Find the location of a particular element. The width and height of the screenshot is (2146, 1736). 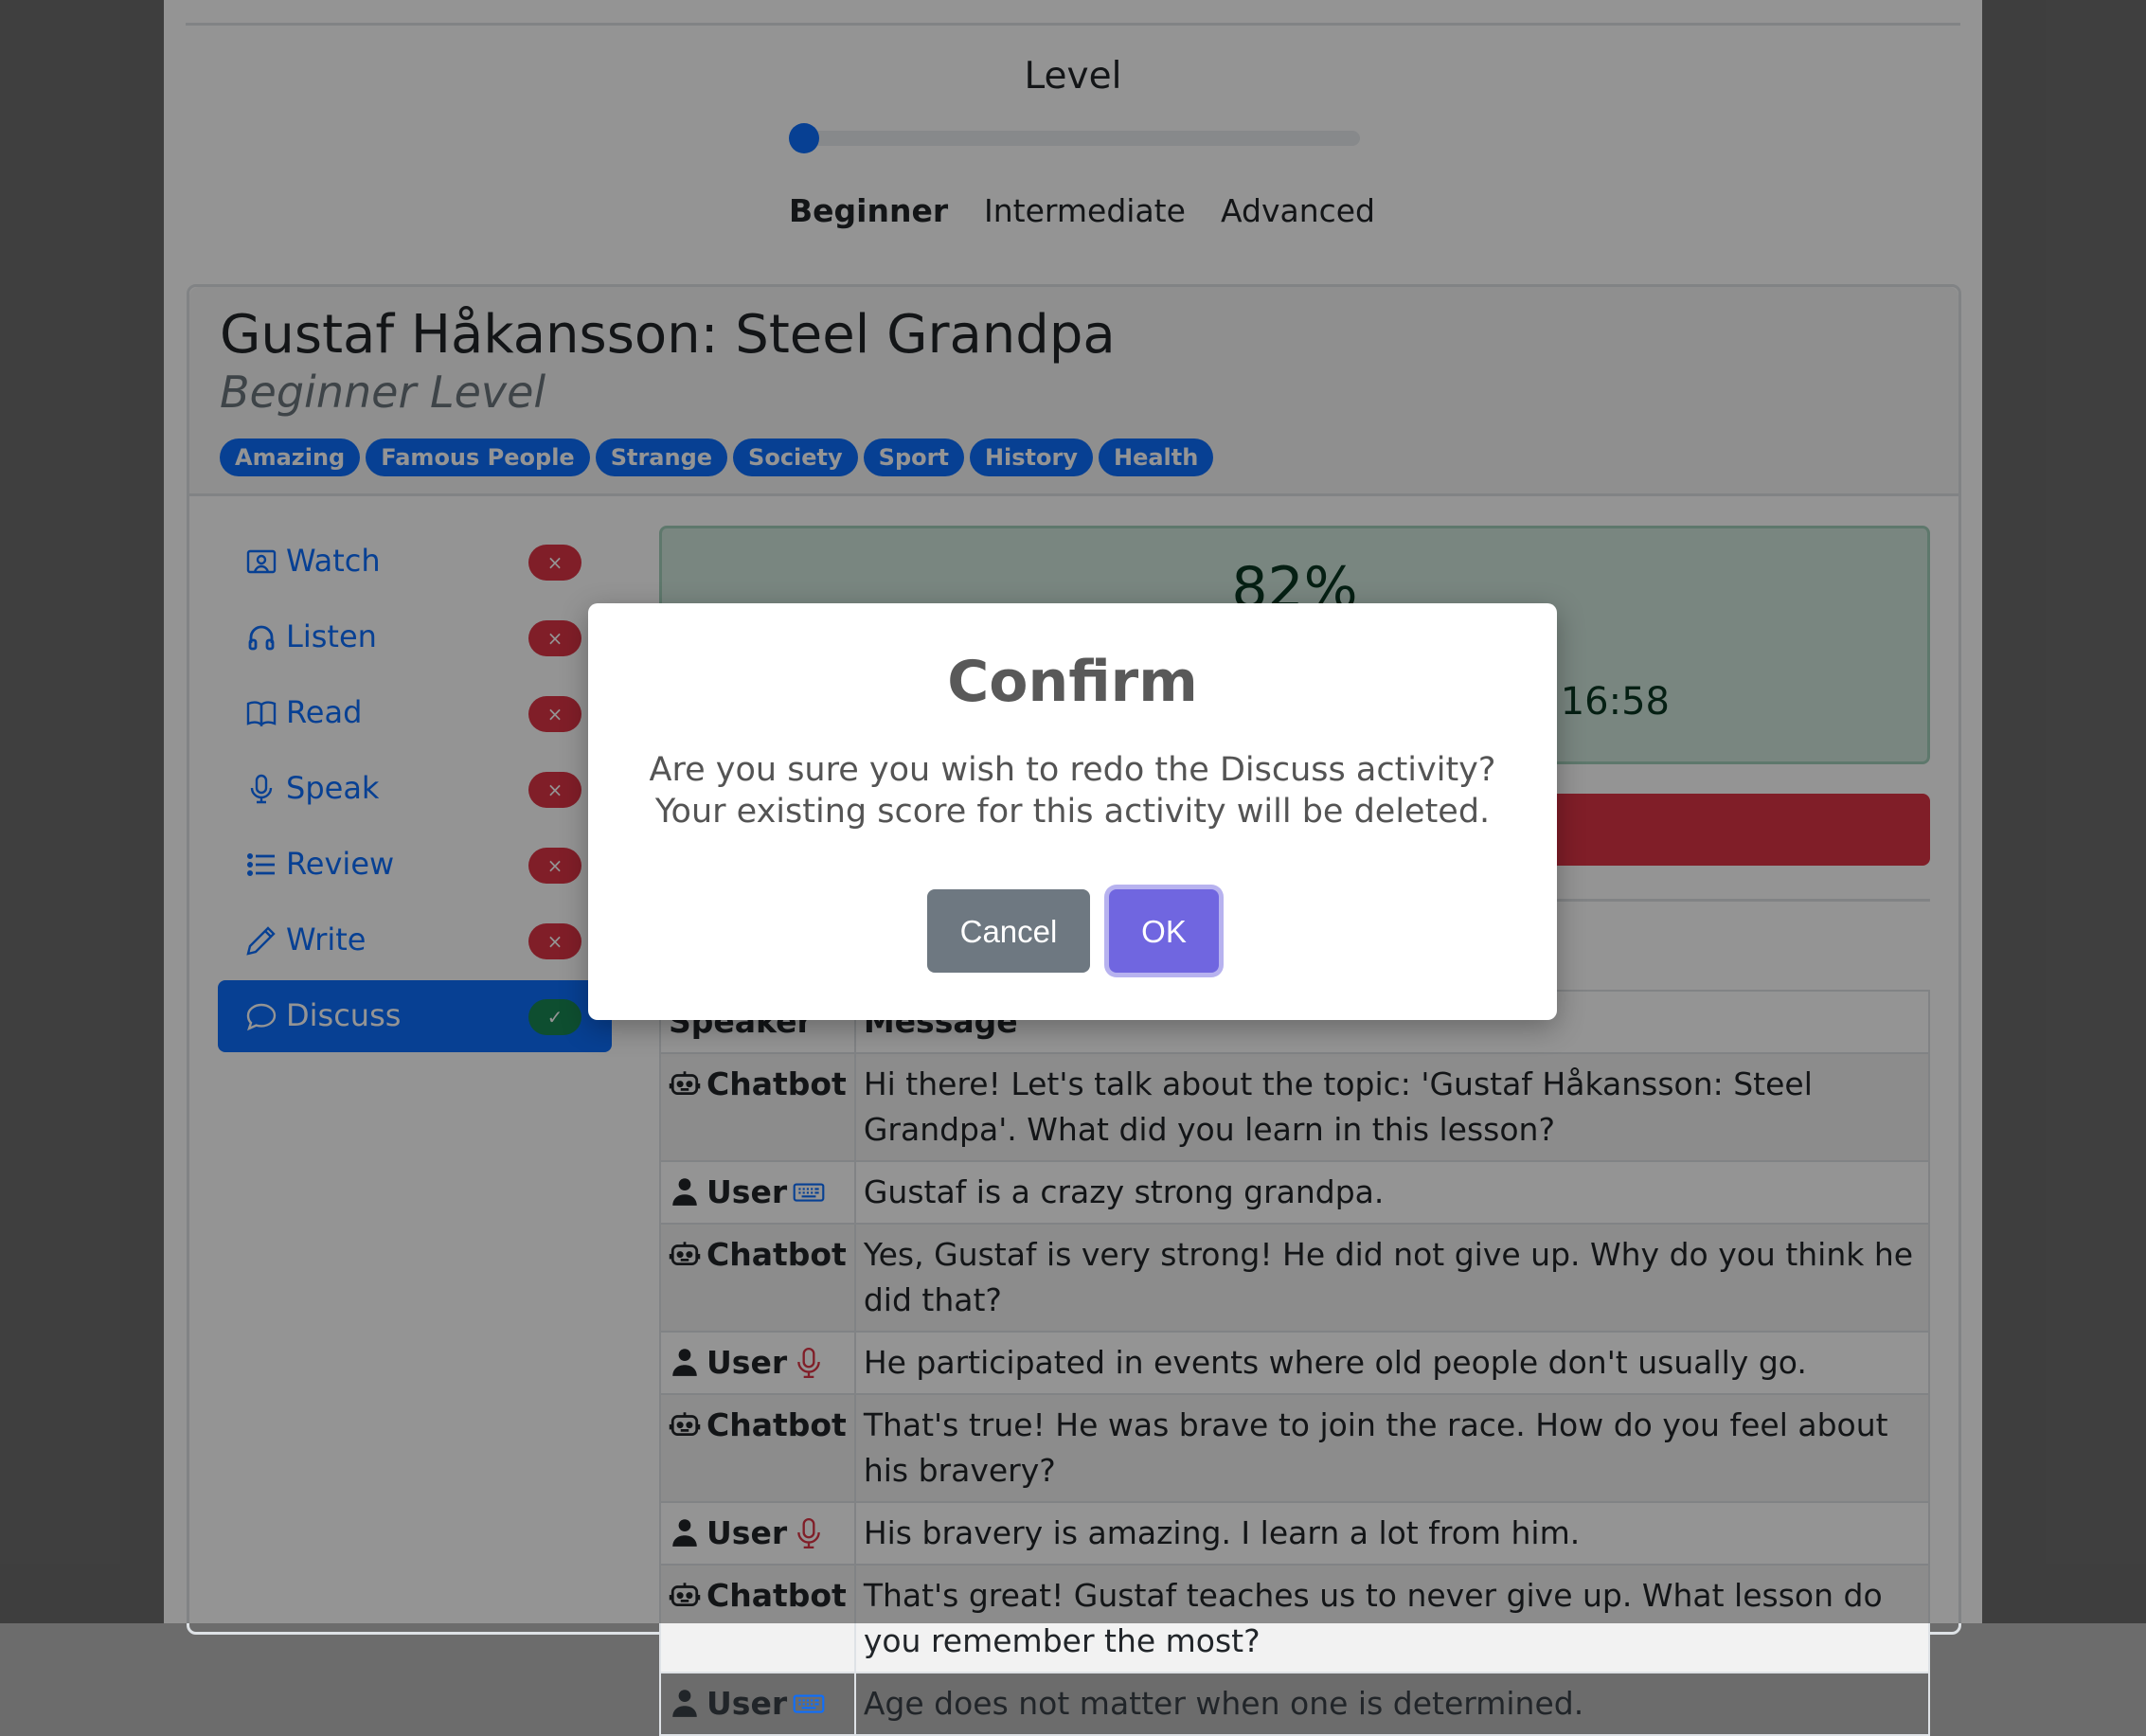

keyboard-icon is located at coordinates (809, 1703).